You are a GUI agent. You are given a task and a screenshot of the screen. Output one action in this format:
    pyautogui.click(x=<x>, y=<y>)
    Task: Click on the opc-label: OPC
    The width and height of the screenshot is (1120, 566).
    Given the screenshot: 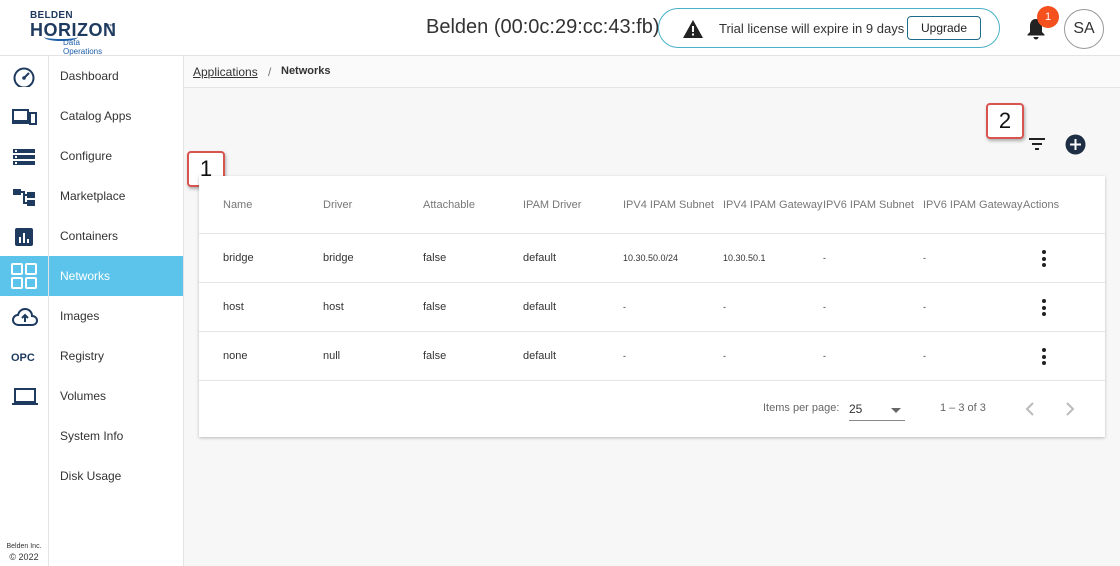 What is the action you would take?
    pyautogui.click(x=23, y=358)
    